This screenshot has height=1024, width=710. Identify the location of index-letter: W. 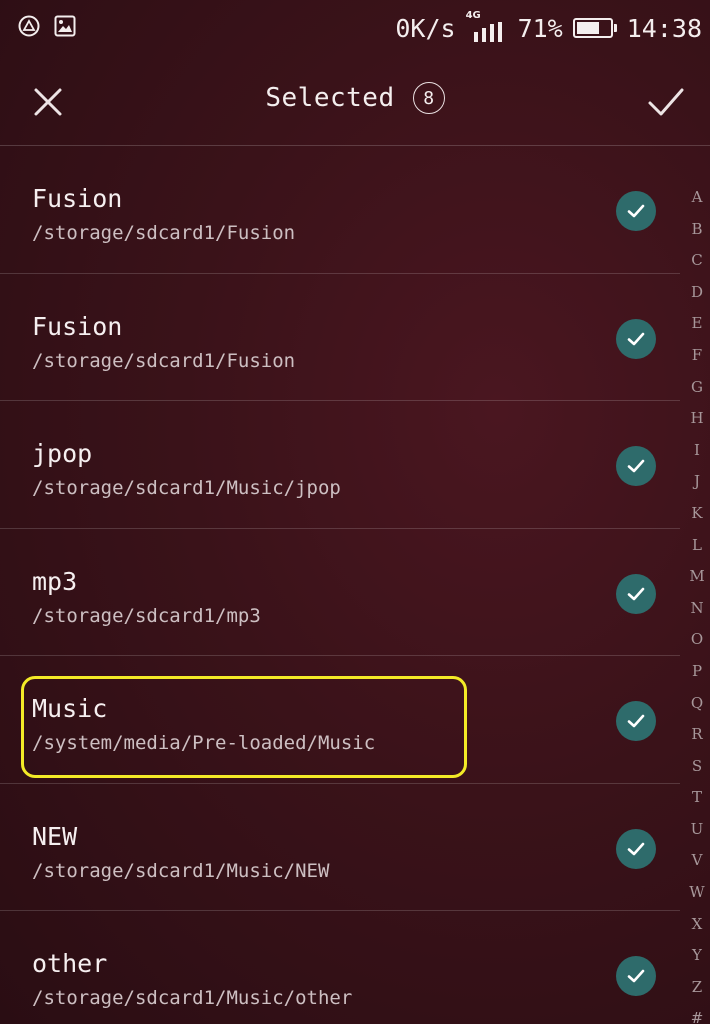
(696, 893).